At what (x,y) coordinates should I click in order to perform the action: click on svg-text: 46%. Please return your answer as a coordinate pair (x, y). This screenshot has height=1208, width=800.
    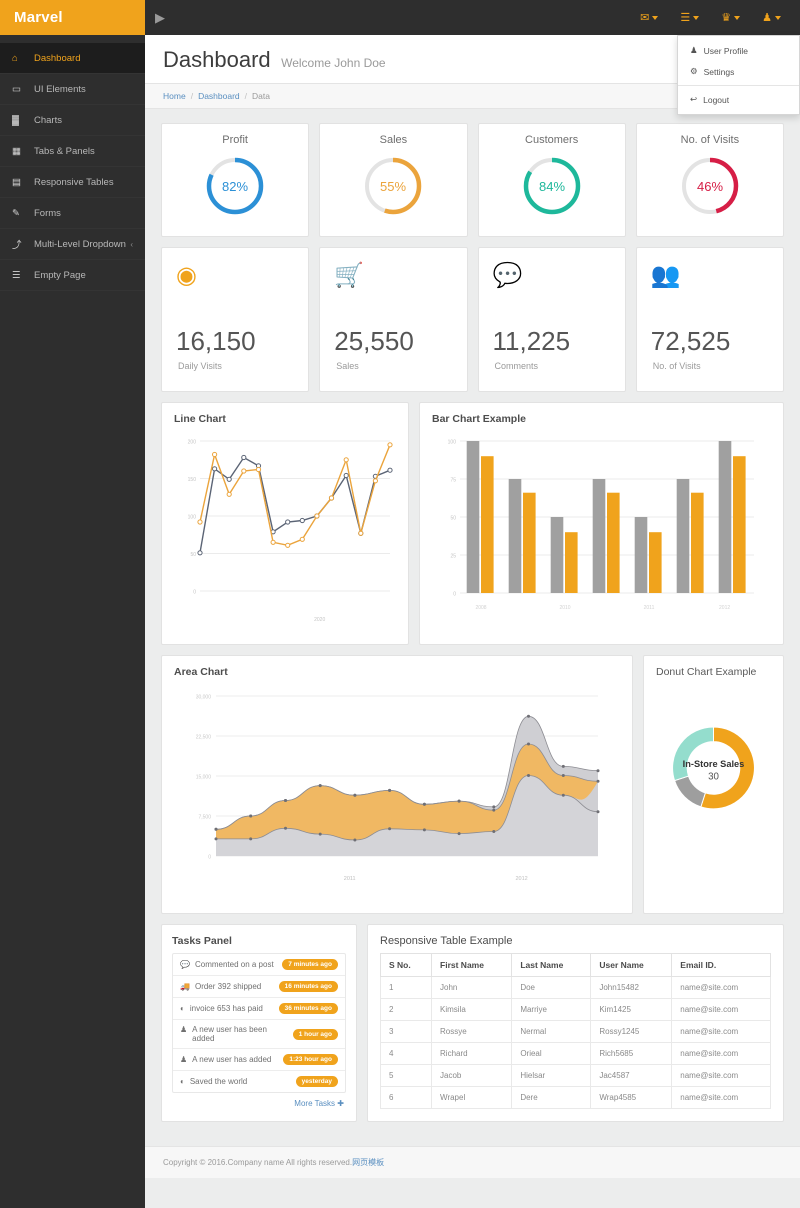
    Looking at the image, I should click on (710, 186).